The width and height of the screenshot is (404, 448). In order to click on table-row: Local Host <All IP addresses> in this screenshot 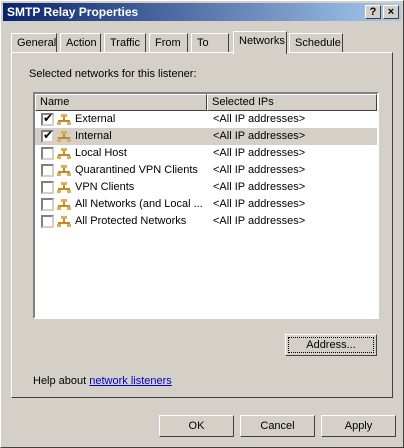, I will do `click(206, 153)`.